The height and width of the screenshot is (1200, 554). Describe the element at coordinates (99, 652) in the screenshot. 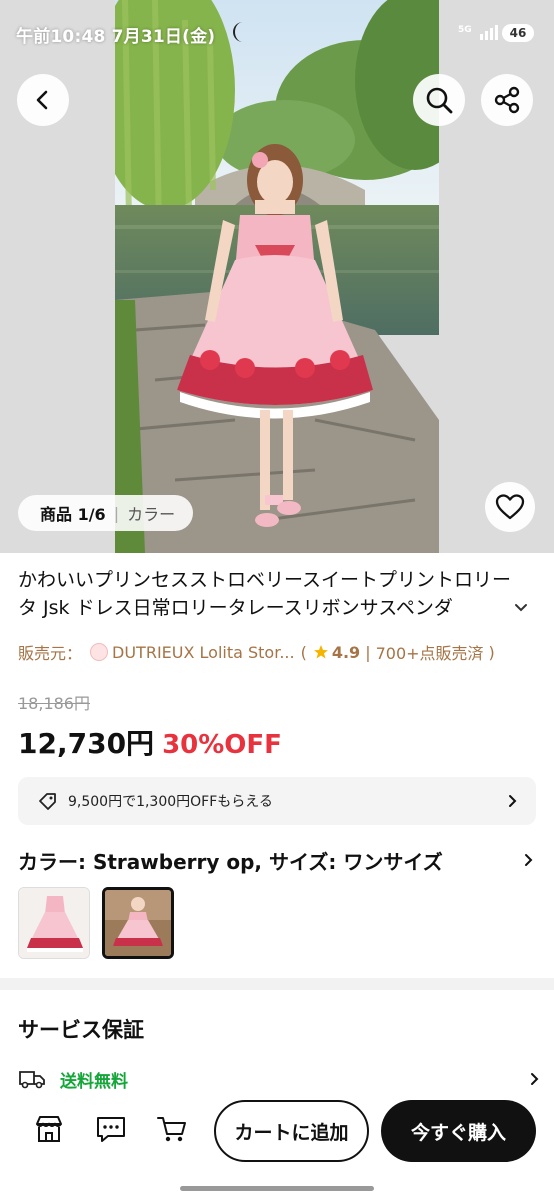

I see `seller-avatar` at that location.